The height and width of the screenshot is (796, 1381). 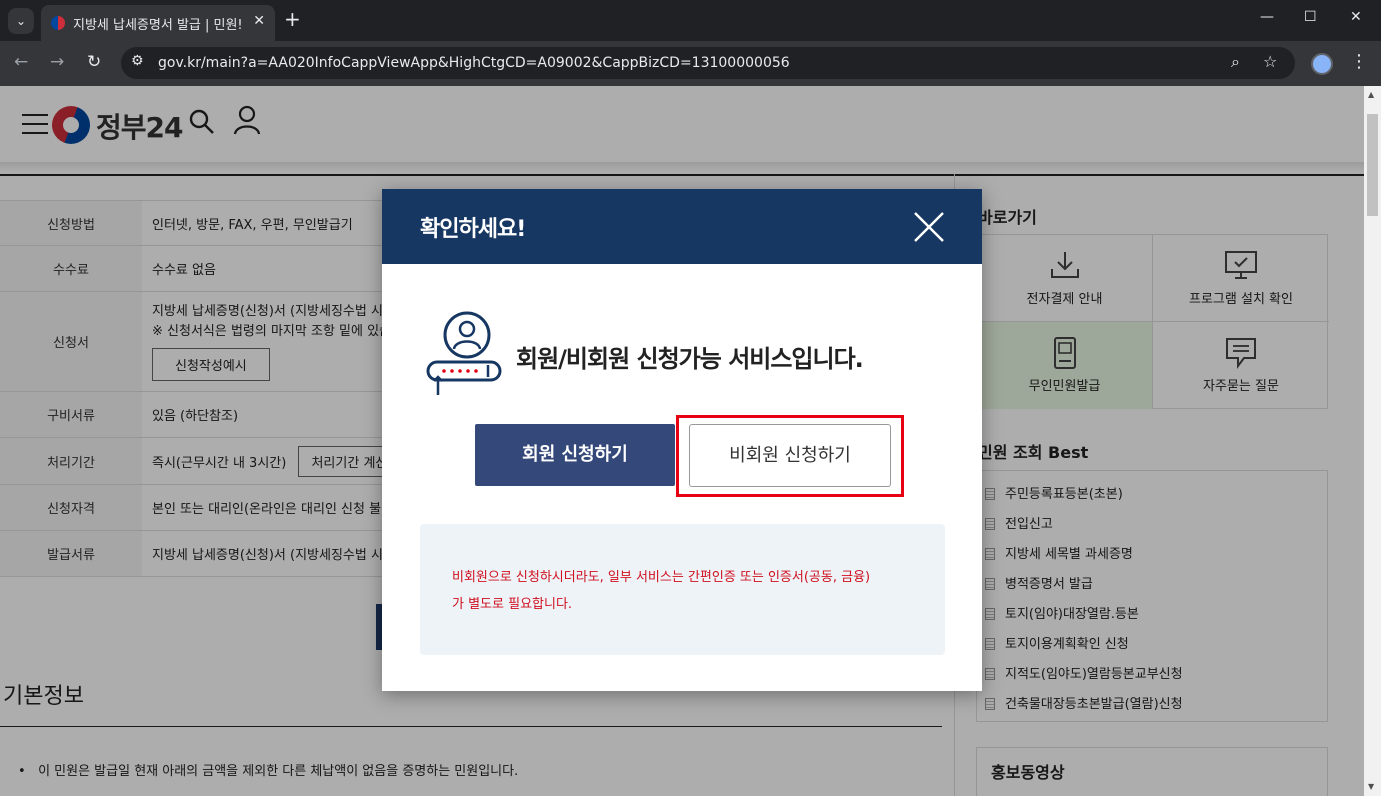 I want to click on profile-avatar, so click(x=1322, y=64).